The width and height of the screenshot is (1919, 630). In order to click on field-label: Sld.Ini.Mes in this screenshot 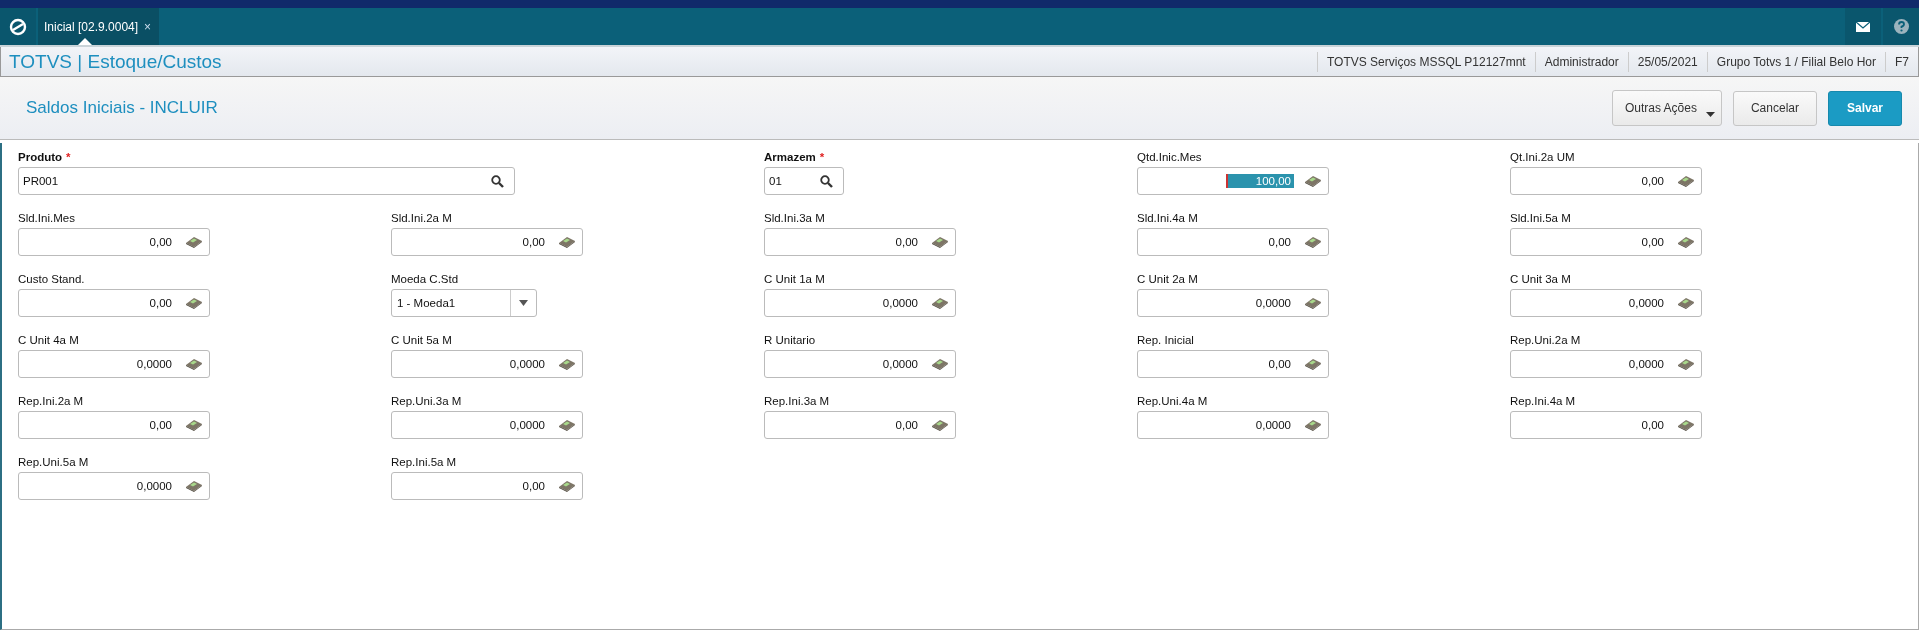, I will do `click(47, 218)`.